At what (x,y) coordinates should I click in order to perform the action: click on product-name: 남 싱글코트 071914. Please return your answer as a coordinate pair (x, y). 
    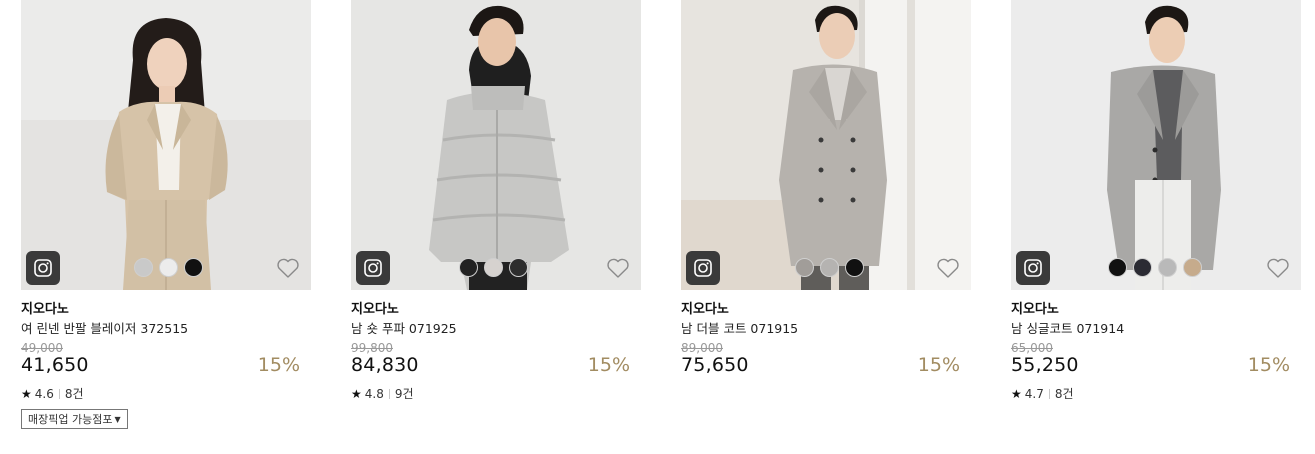
    Looking at the image, I should click on (1067, 327).